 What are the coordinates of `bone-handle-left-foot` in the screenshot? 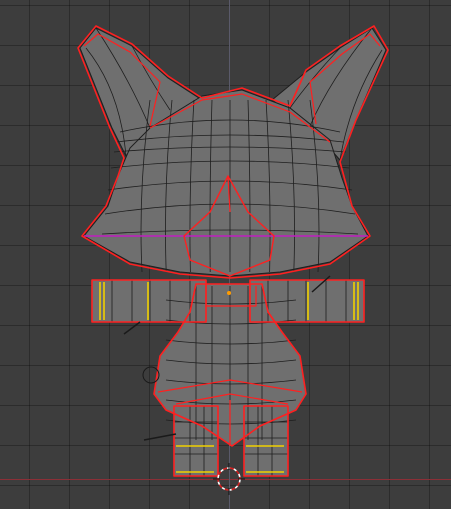 It's located at (160, 437).